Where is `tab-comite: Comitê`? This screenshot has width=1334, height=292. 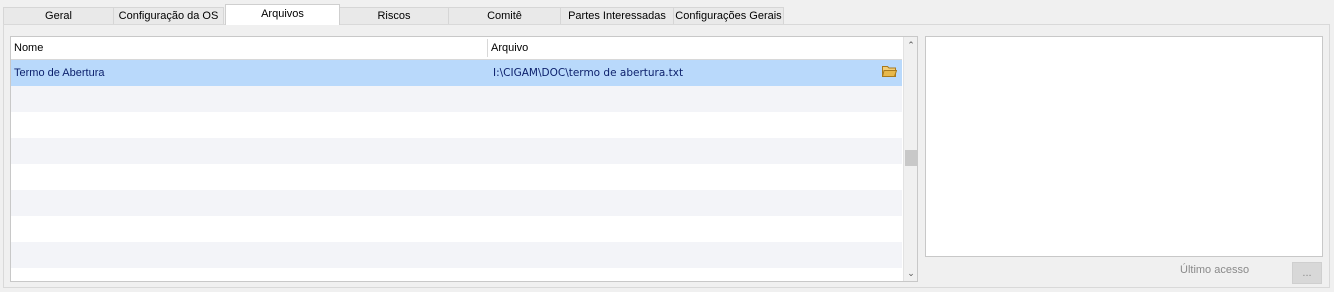 tab-comite: Comitê is located at coordinates (504, 15).